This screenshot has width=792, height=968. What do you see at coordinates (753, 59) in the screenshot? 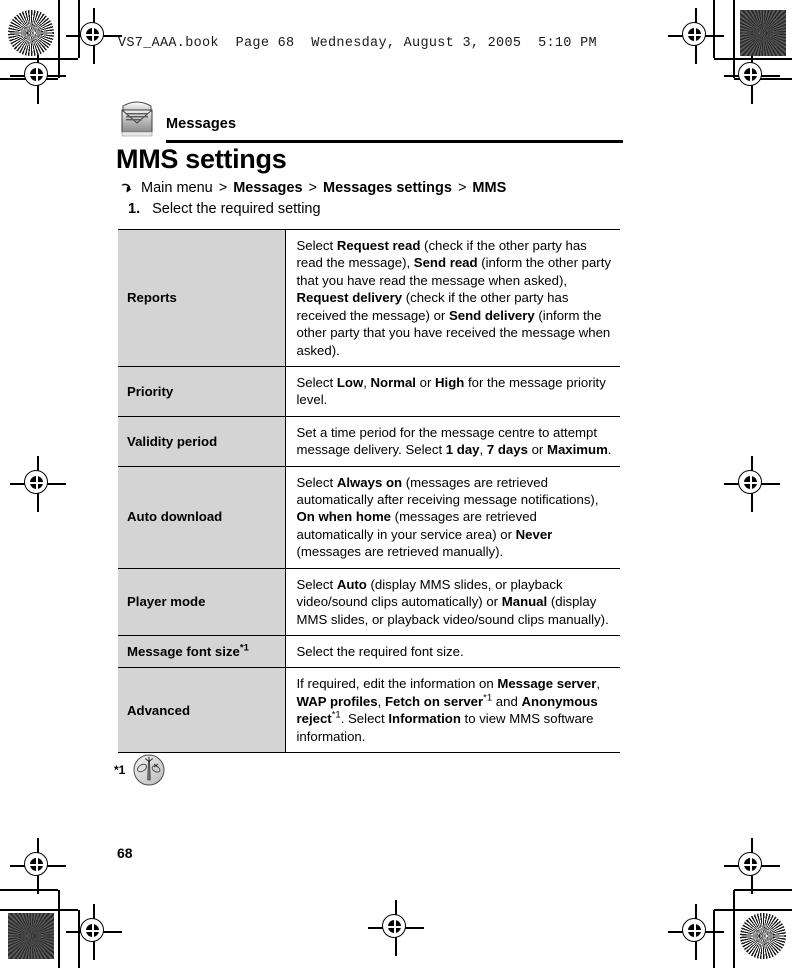
I see `crop-line-top-right-horizontal` at bounding box center [753, 59].